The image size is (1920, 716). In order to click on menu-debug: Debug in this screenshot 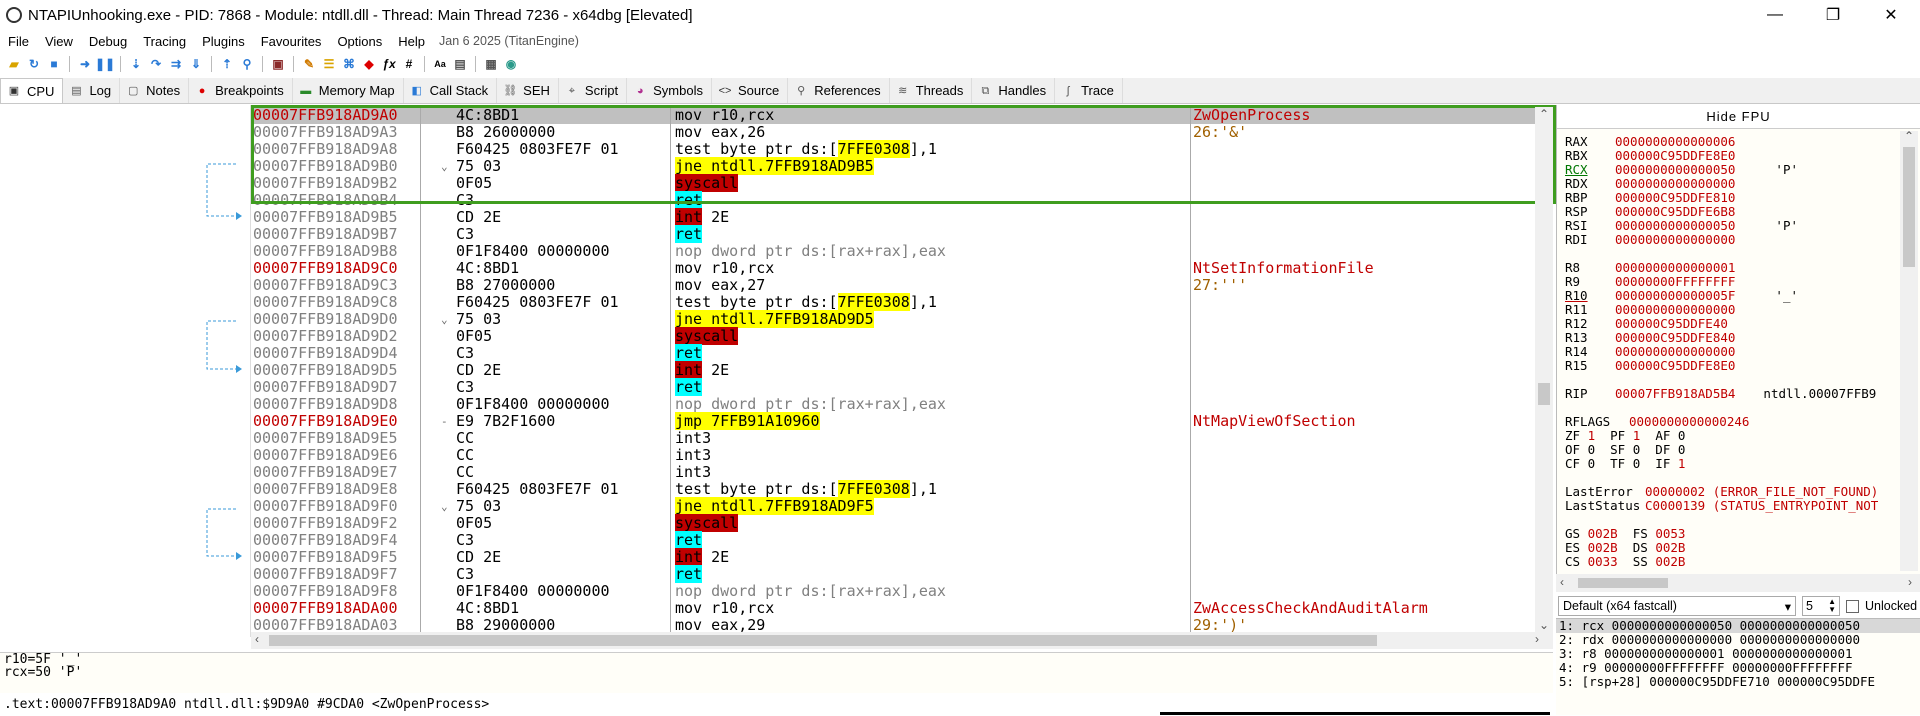, I will do `click(108, 41)`.